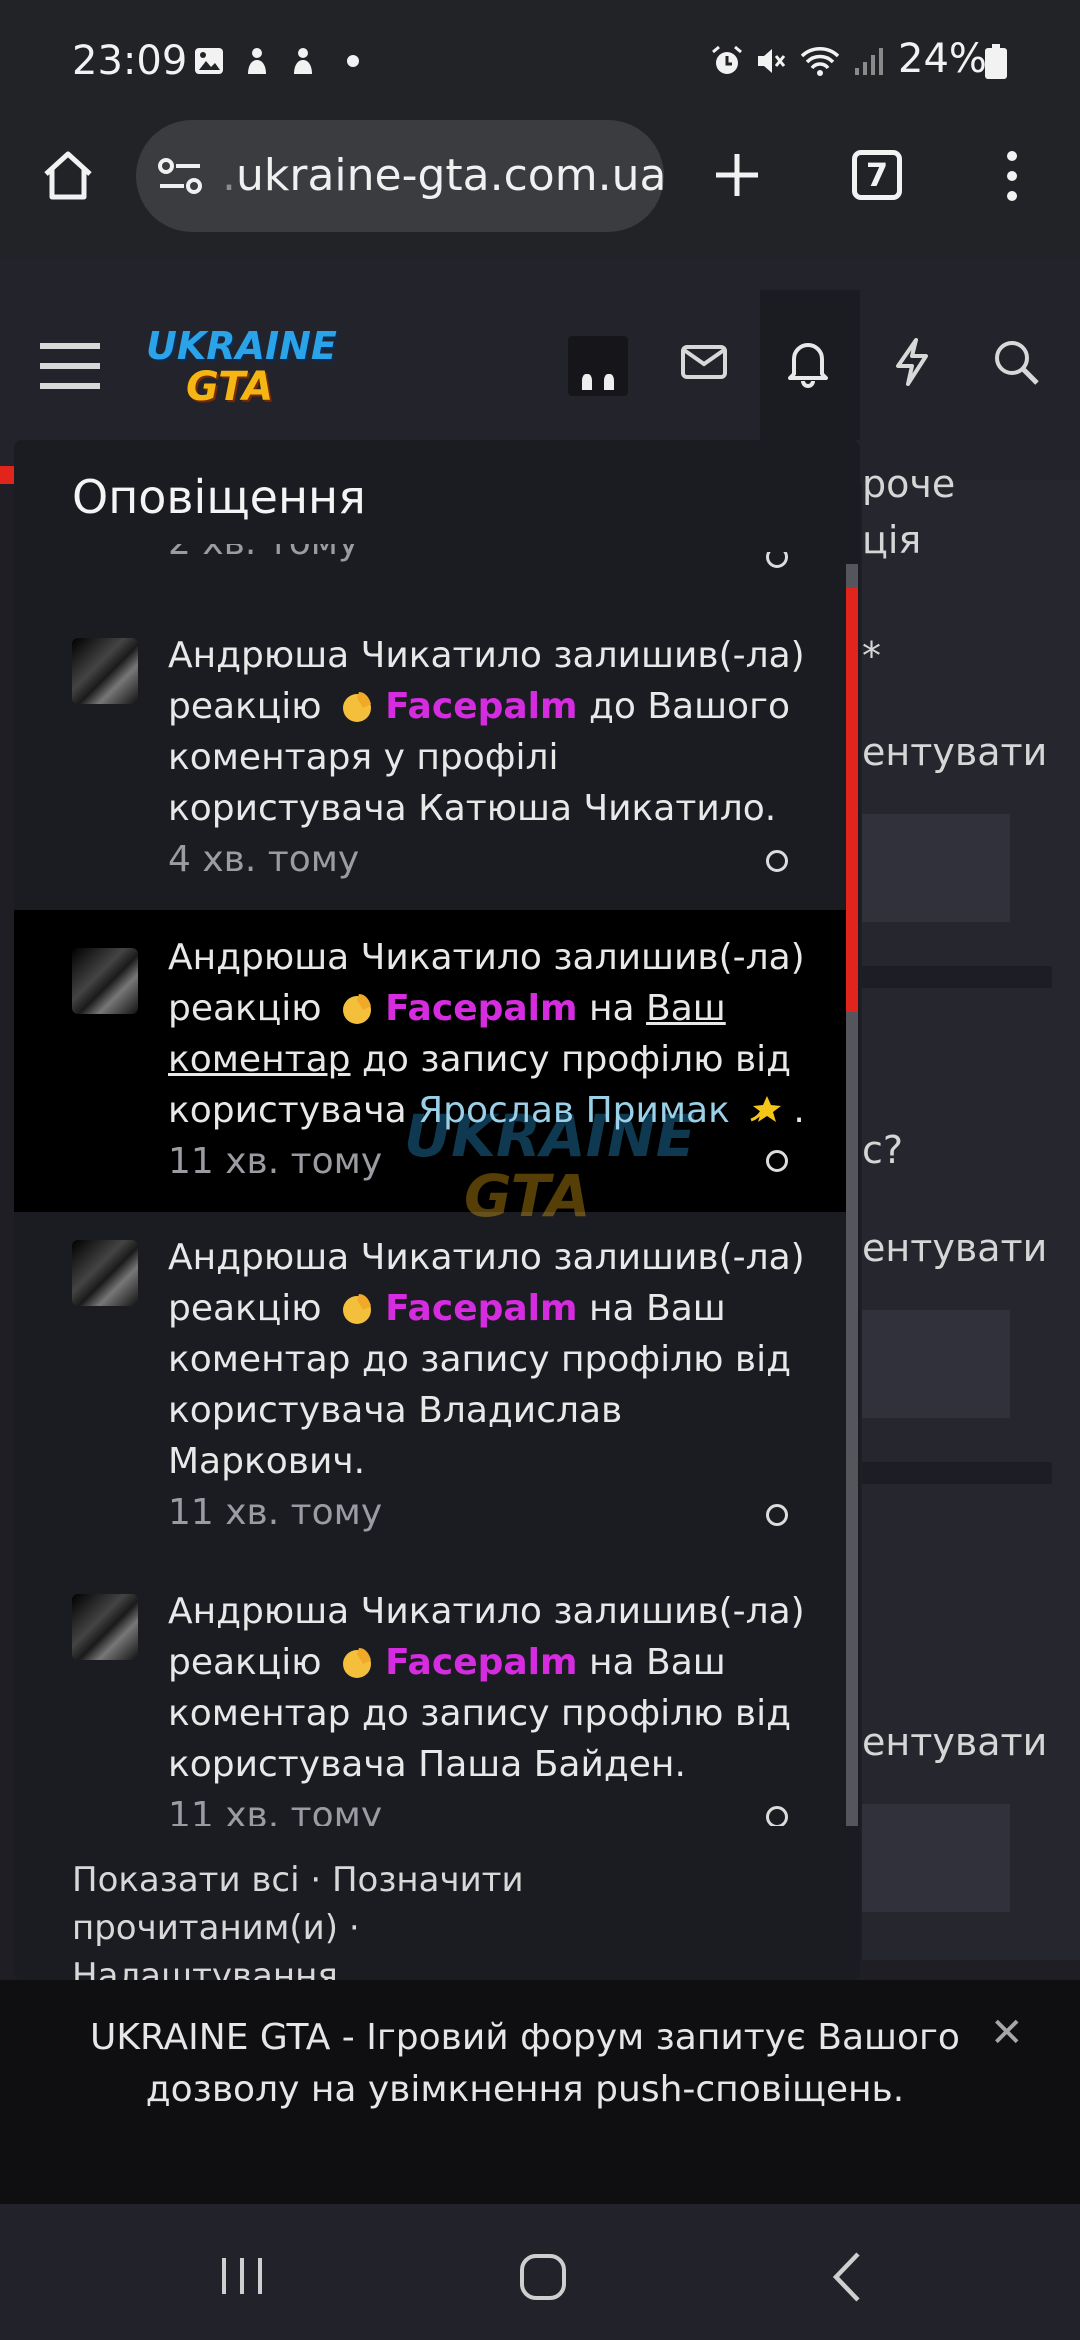 The width and height of the screenshot is (1080, 2340). What do you see at coordinates (230, 387) in the screenshot?
I see `logo-text-bottom: GTA` at bounding box center [230, 387].